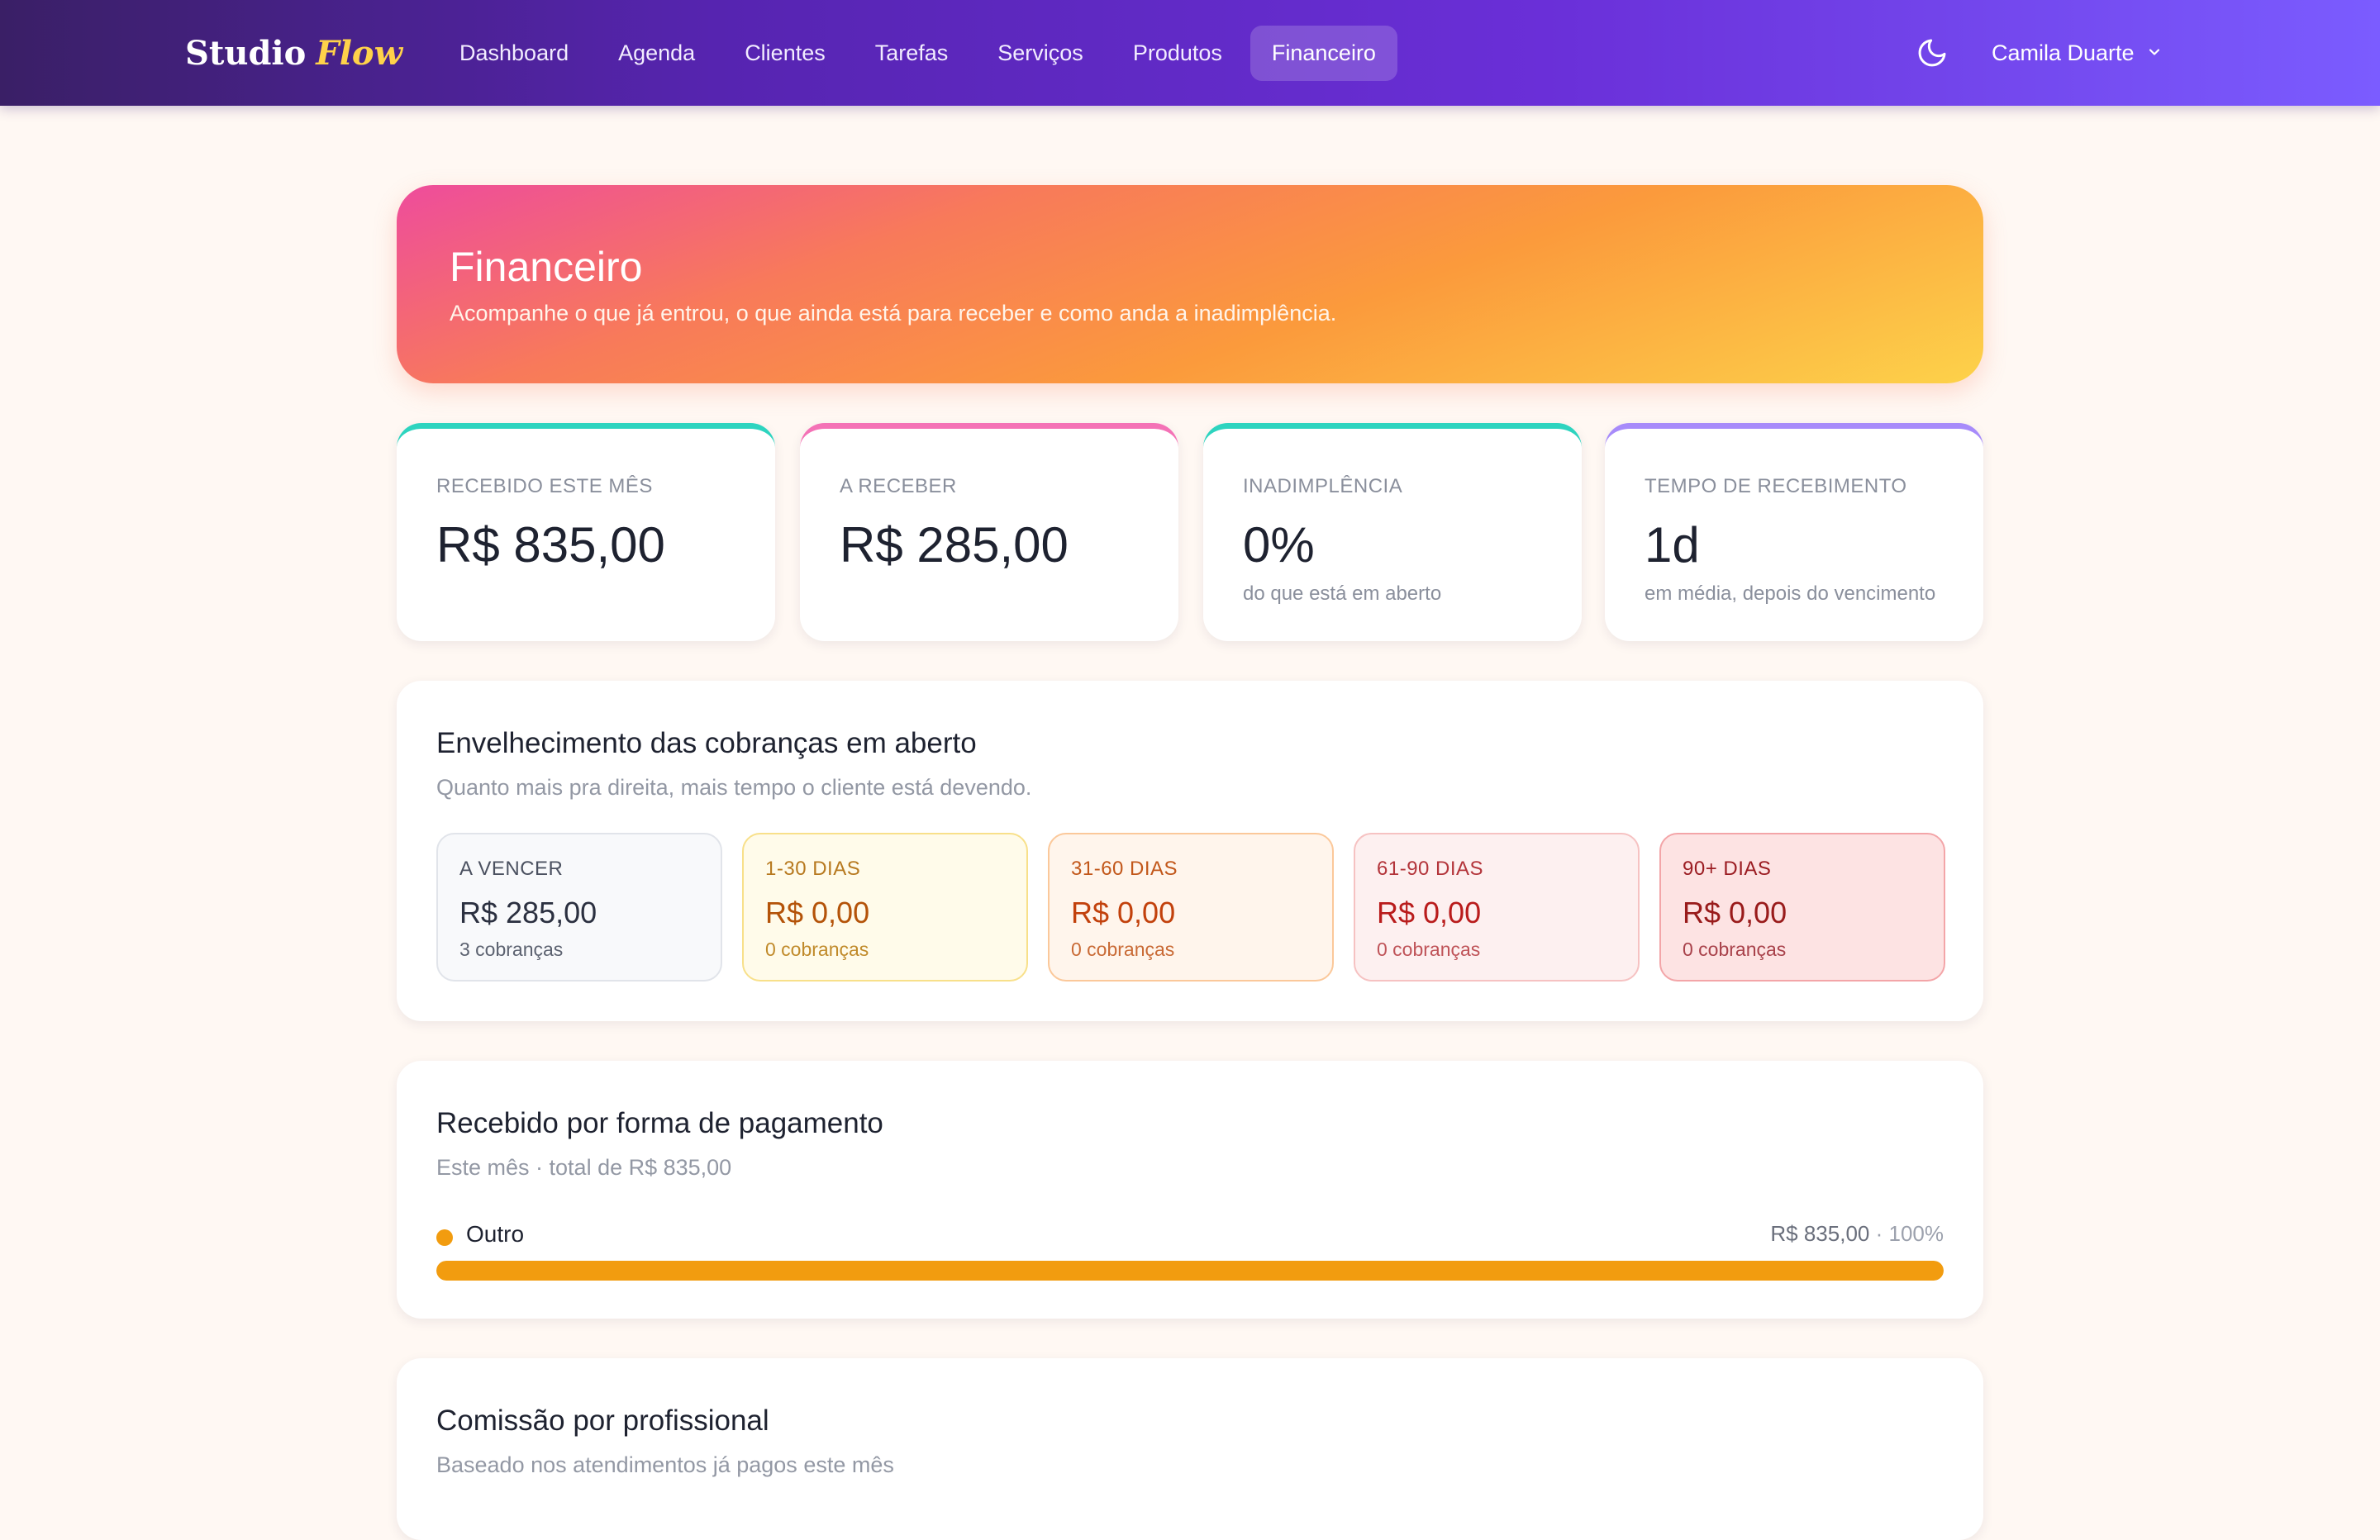  I want to click on nav-item-dashboard: Dashboard, so click(514, 54).